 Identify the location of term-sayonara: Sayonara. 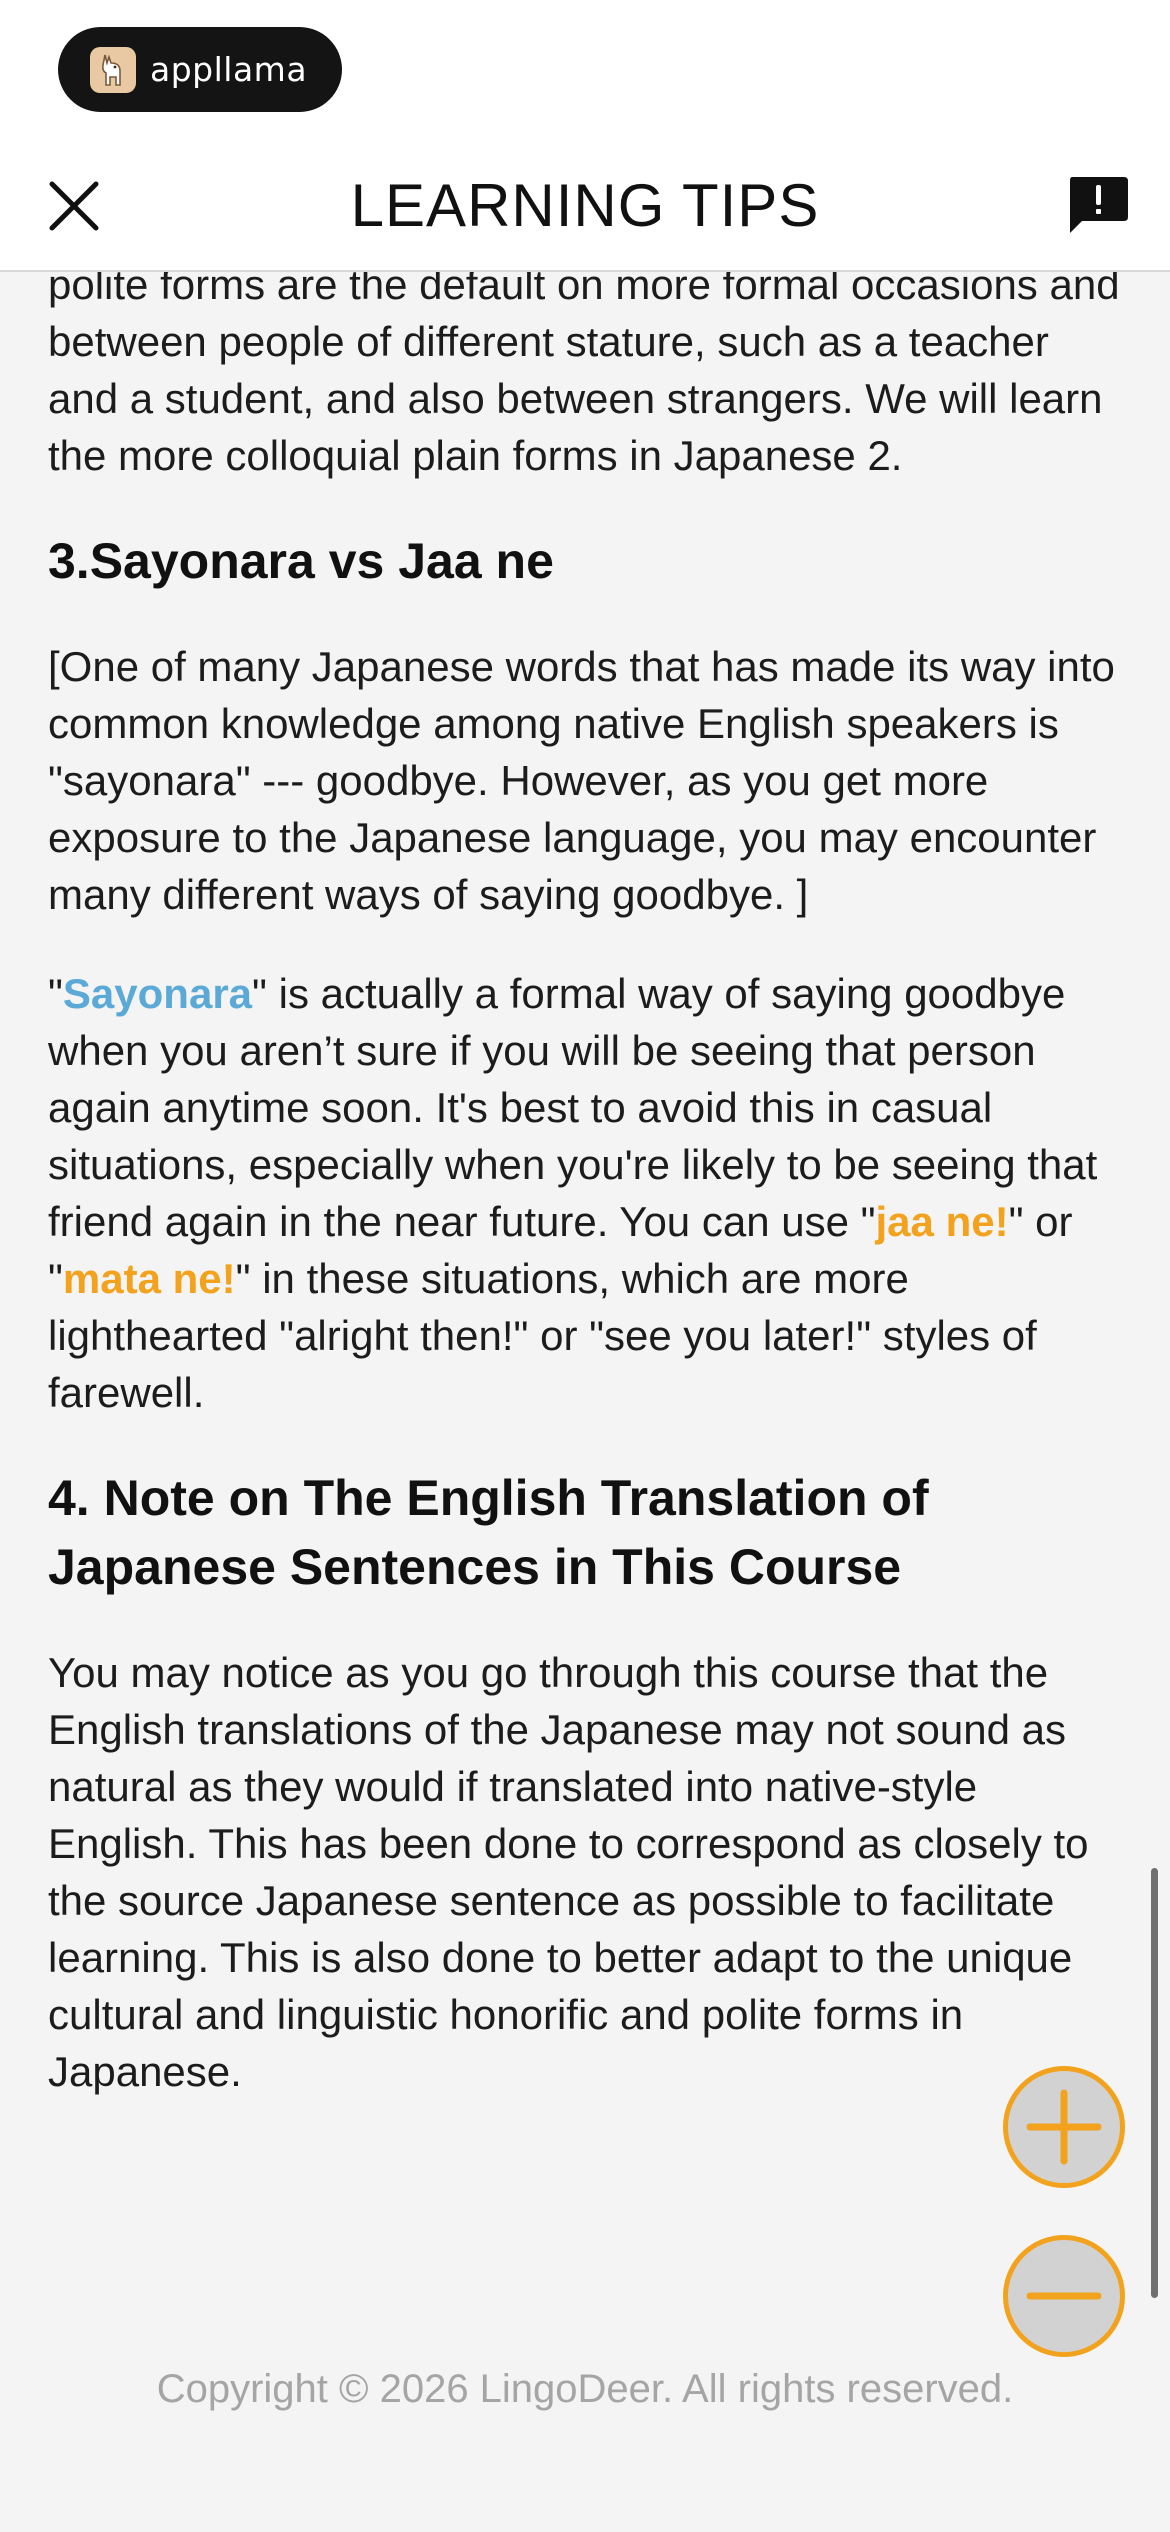
(157, 993).